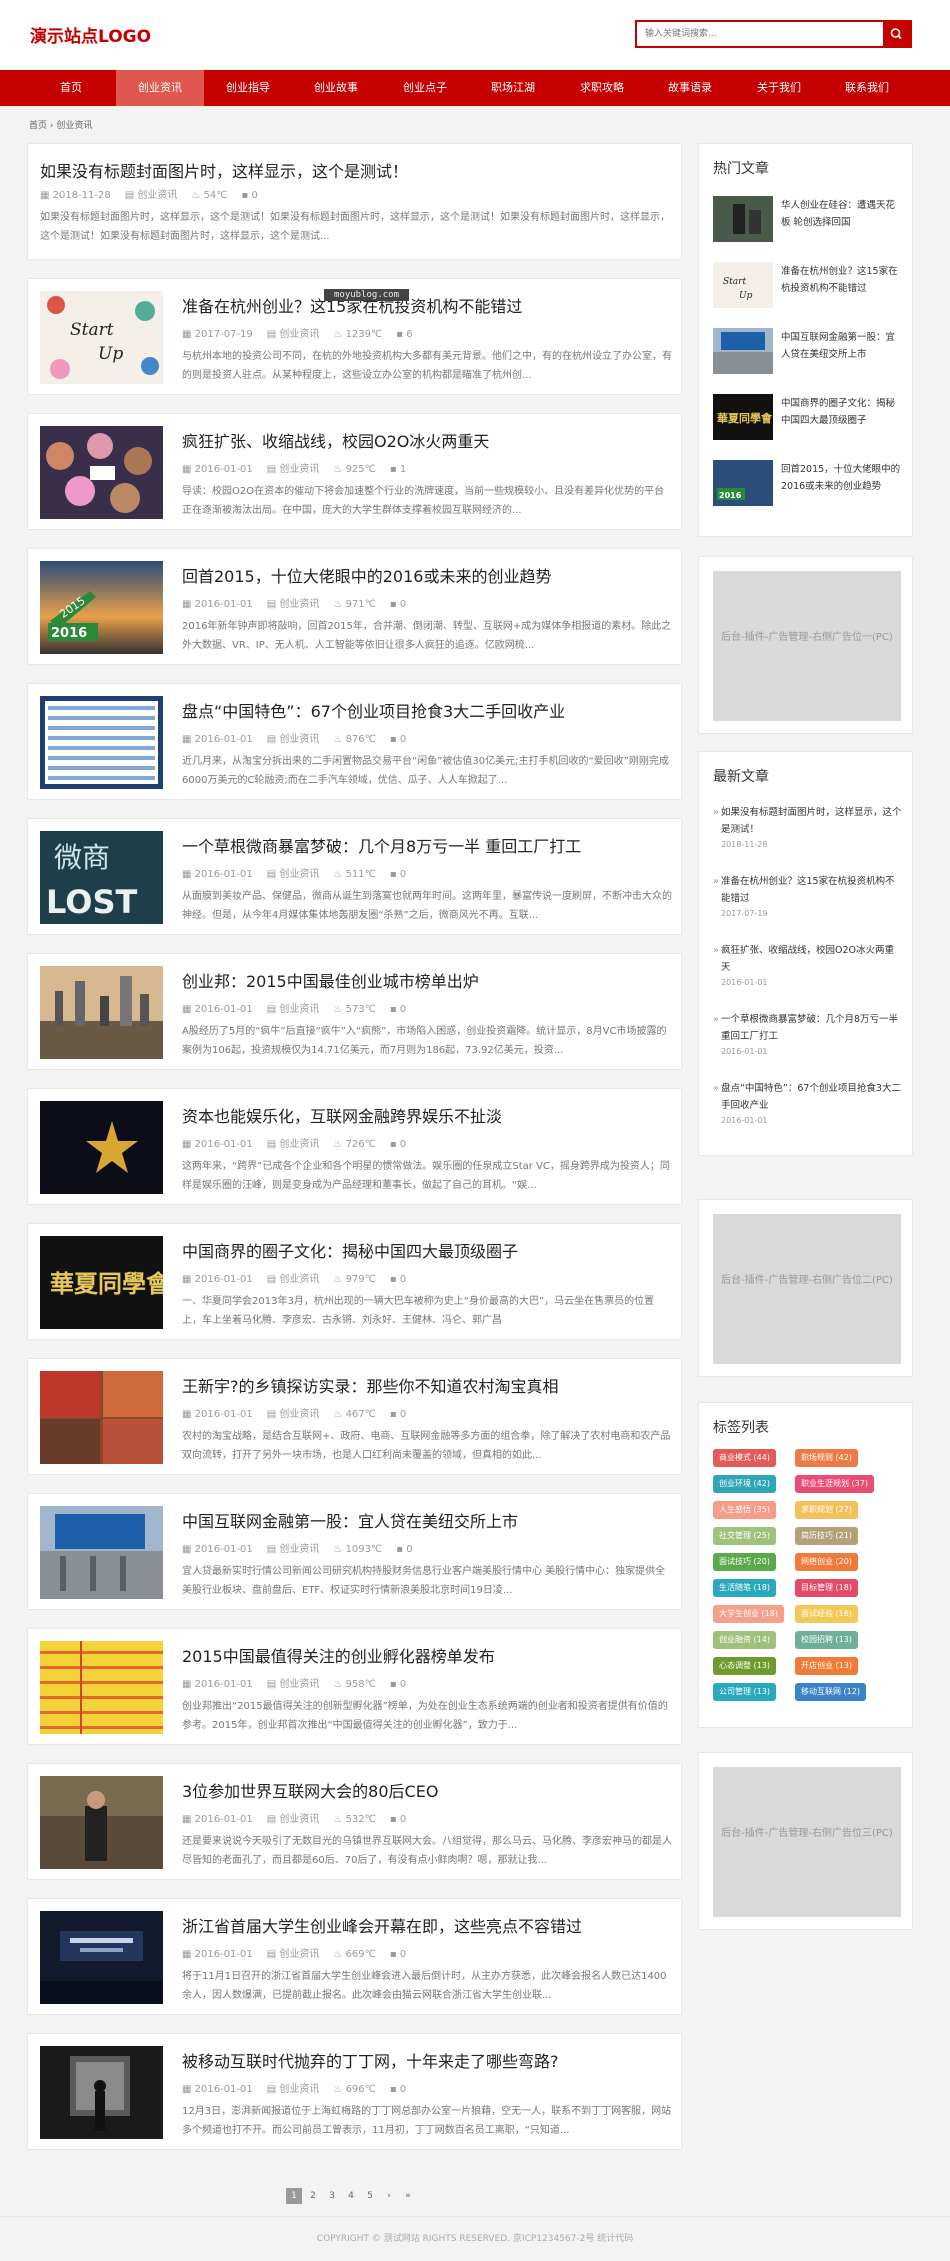  Describe the element at coordinates (744, 1588) in the screenshot. I see `tag-item: 生活随笔 (18)` at that location.